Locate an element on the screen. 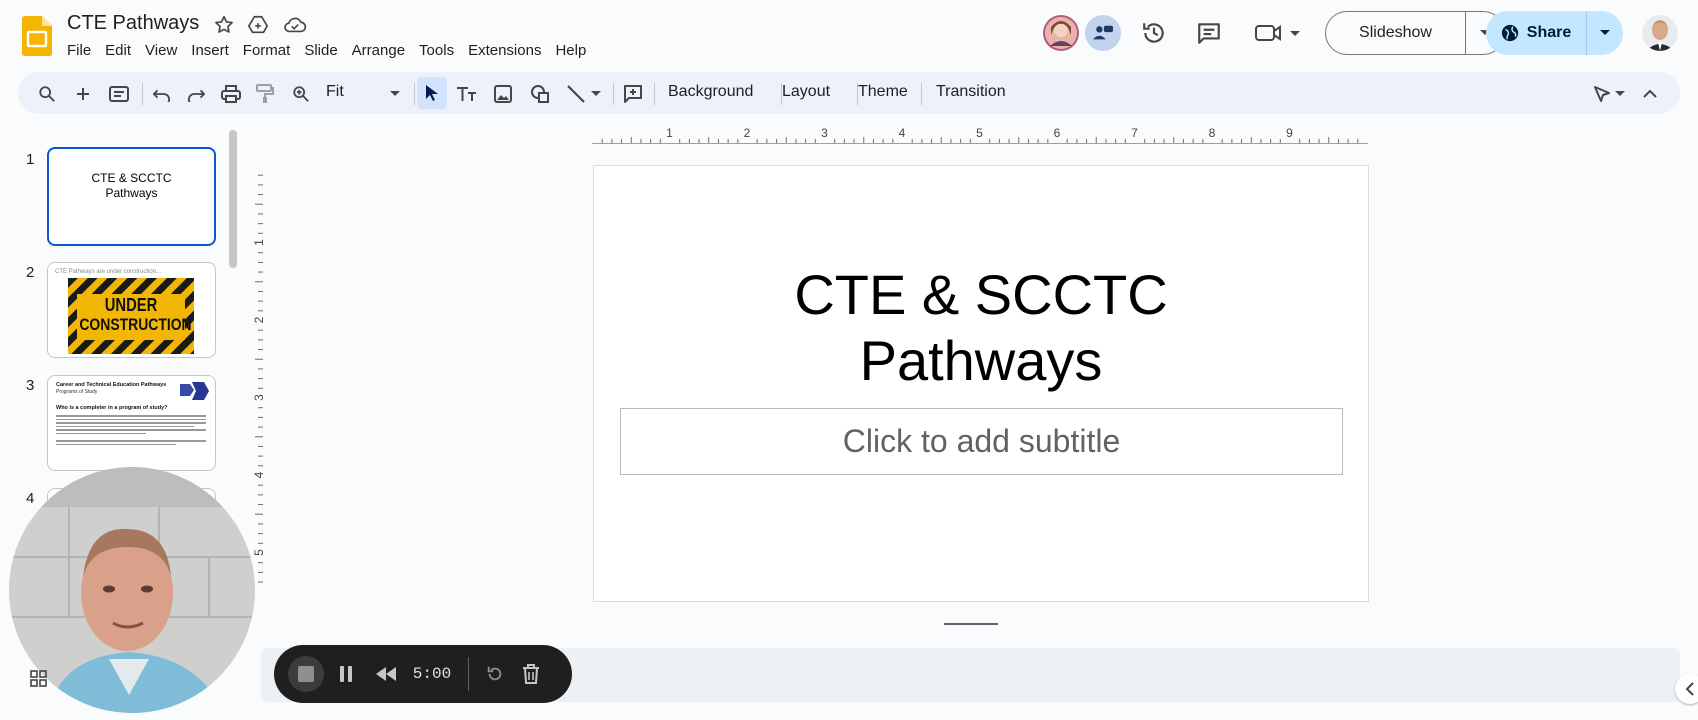 The height and width of the screenshot is (720, 1698). slide-thumbnail-1: CTE & SCCTC Pathways is located at coordinates (131, 196).